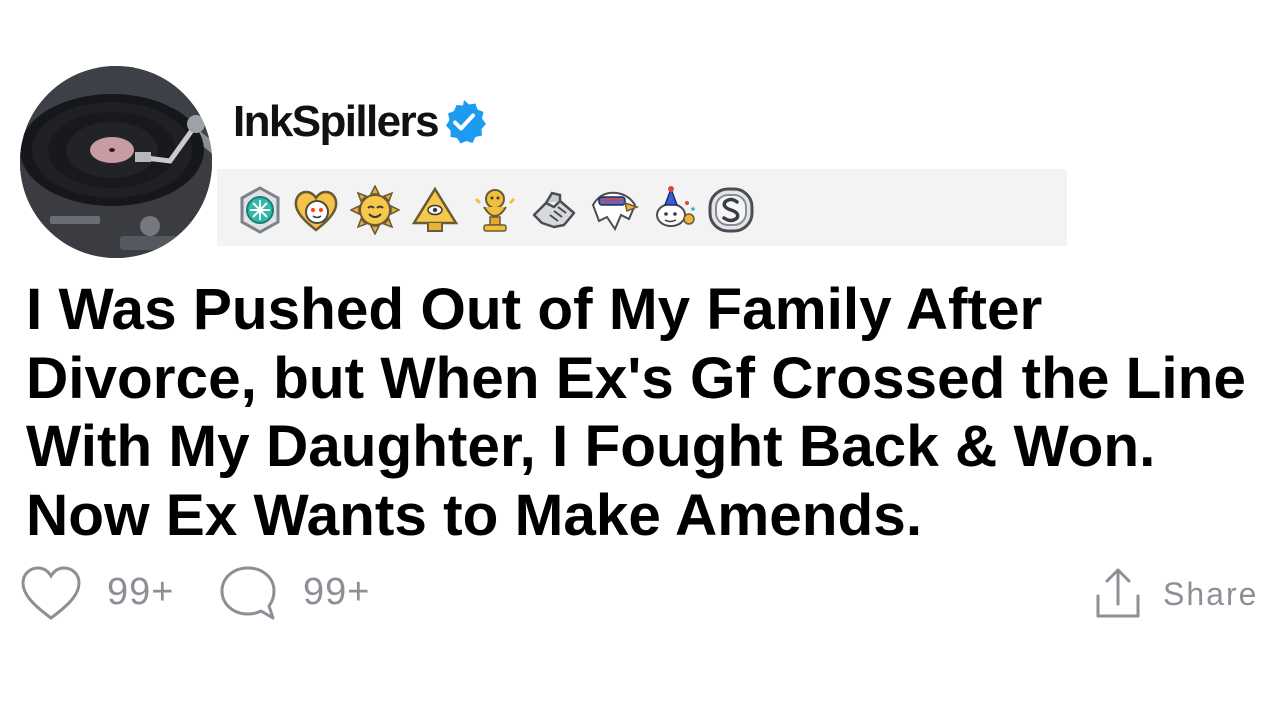 Image resolution: width=1280 pixels, height=720 pixels. I want to click on avatar, so click(116, 162).